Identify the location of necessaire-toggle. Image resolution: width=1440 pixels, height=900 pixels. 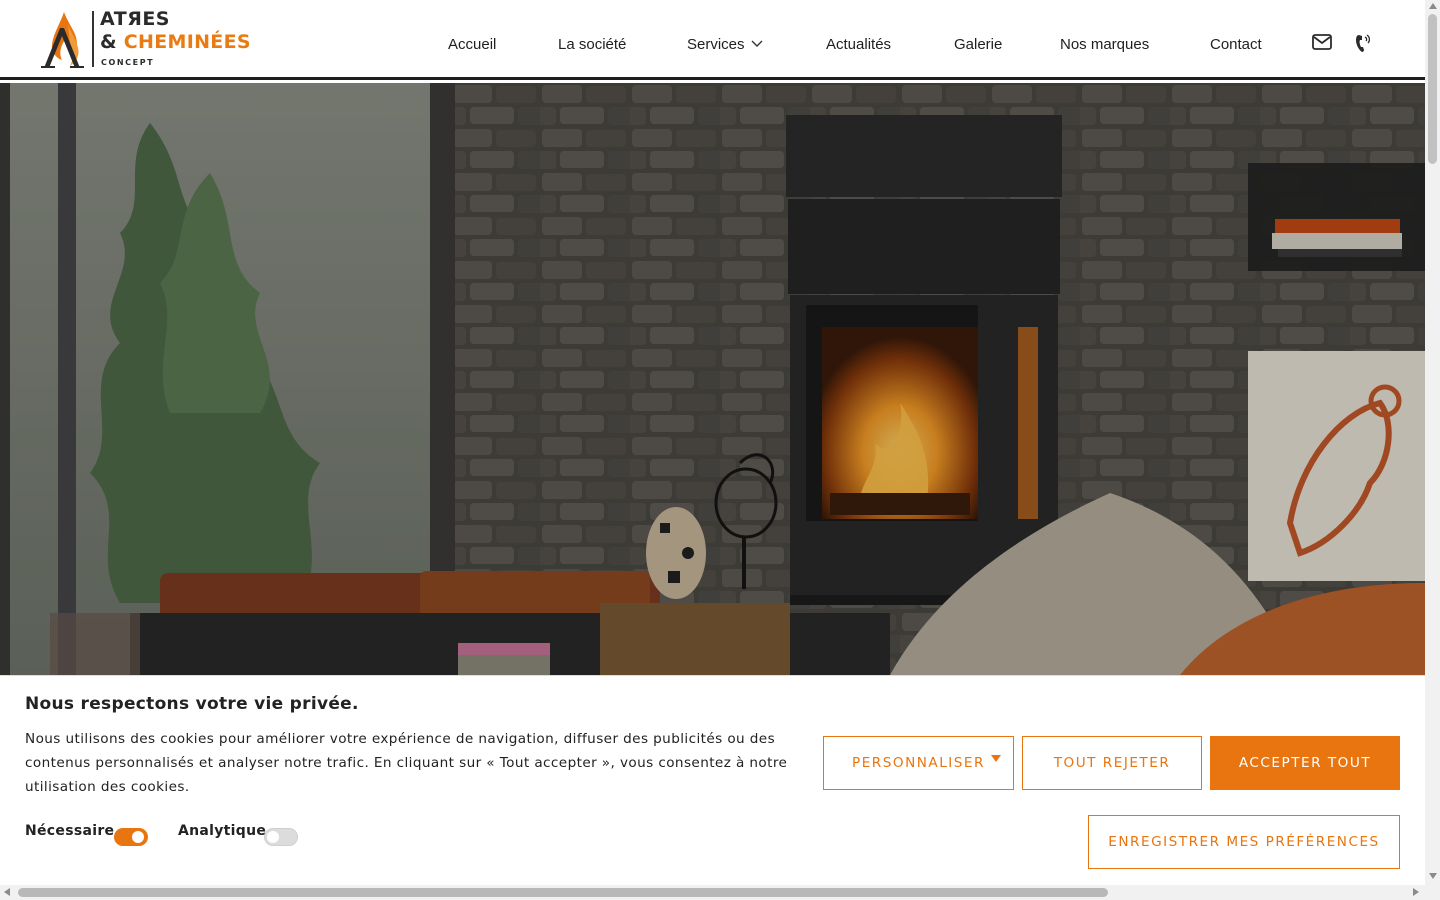
(131, 837).